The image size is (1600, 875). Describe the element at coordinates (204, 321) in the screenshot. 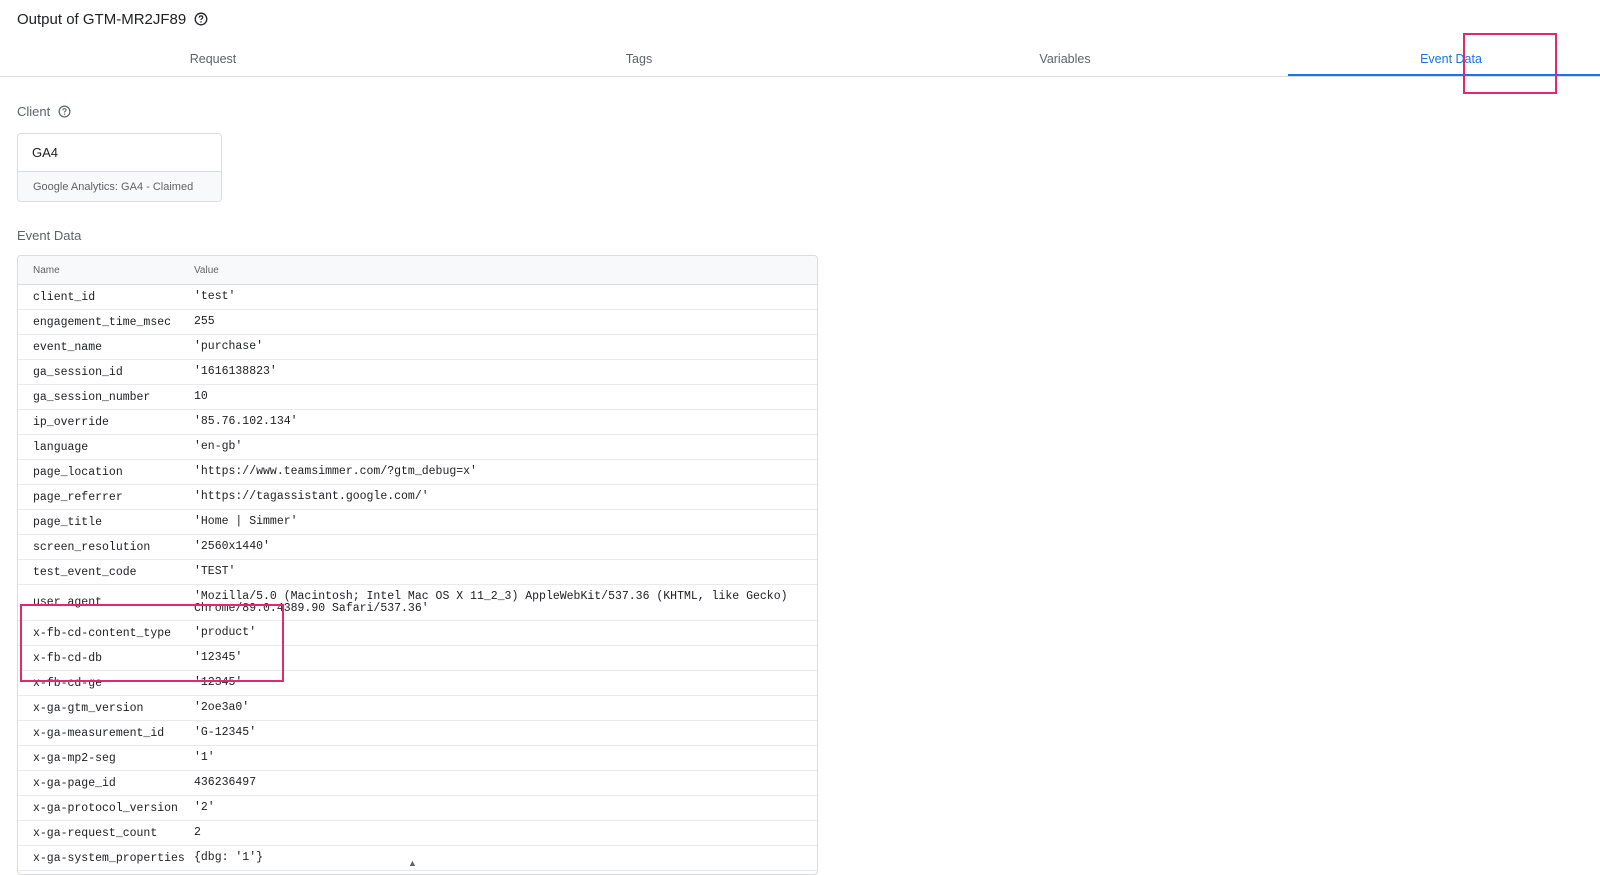

I see `row-value: 255` at that location.